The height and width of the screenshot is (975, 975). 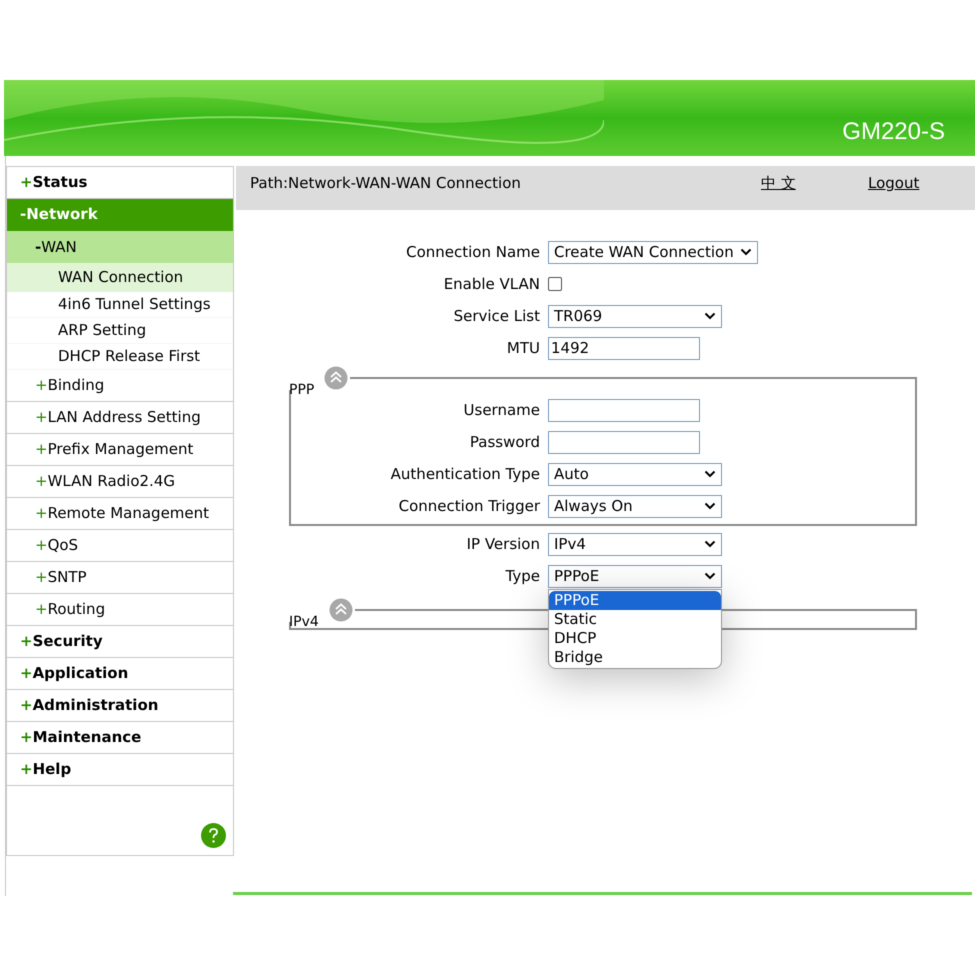 I want to click on logout-link: Logout, so click(x=894, y=183).